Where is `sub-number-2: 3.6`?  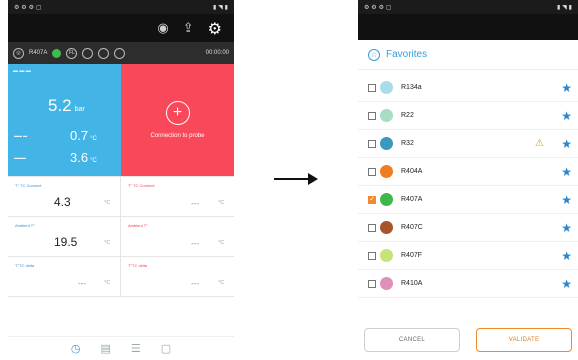 sub-number-2: 3.6 is located at coordinates (79, 157).